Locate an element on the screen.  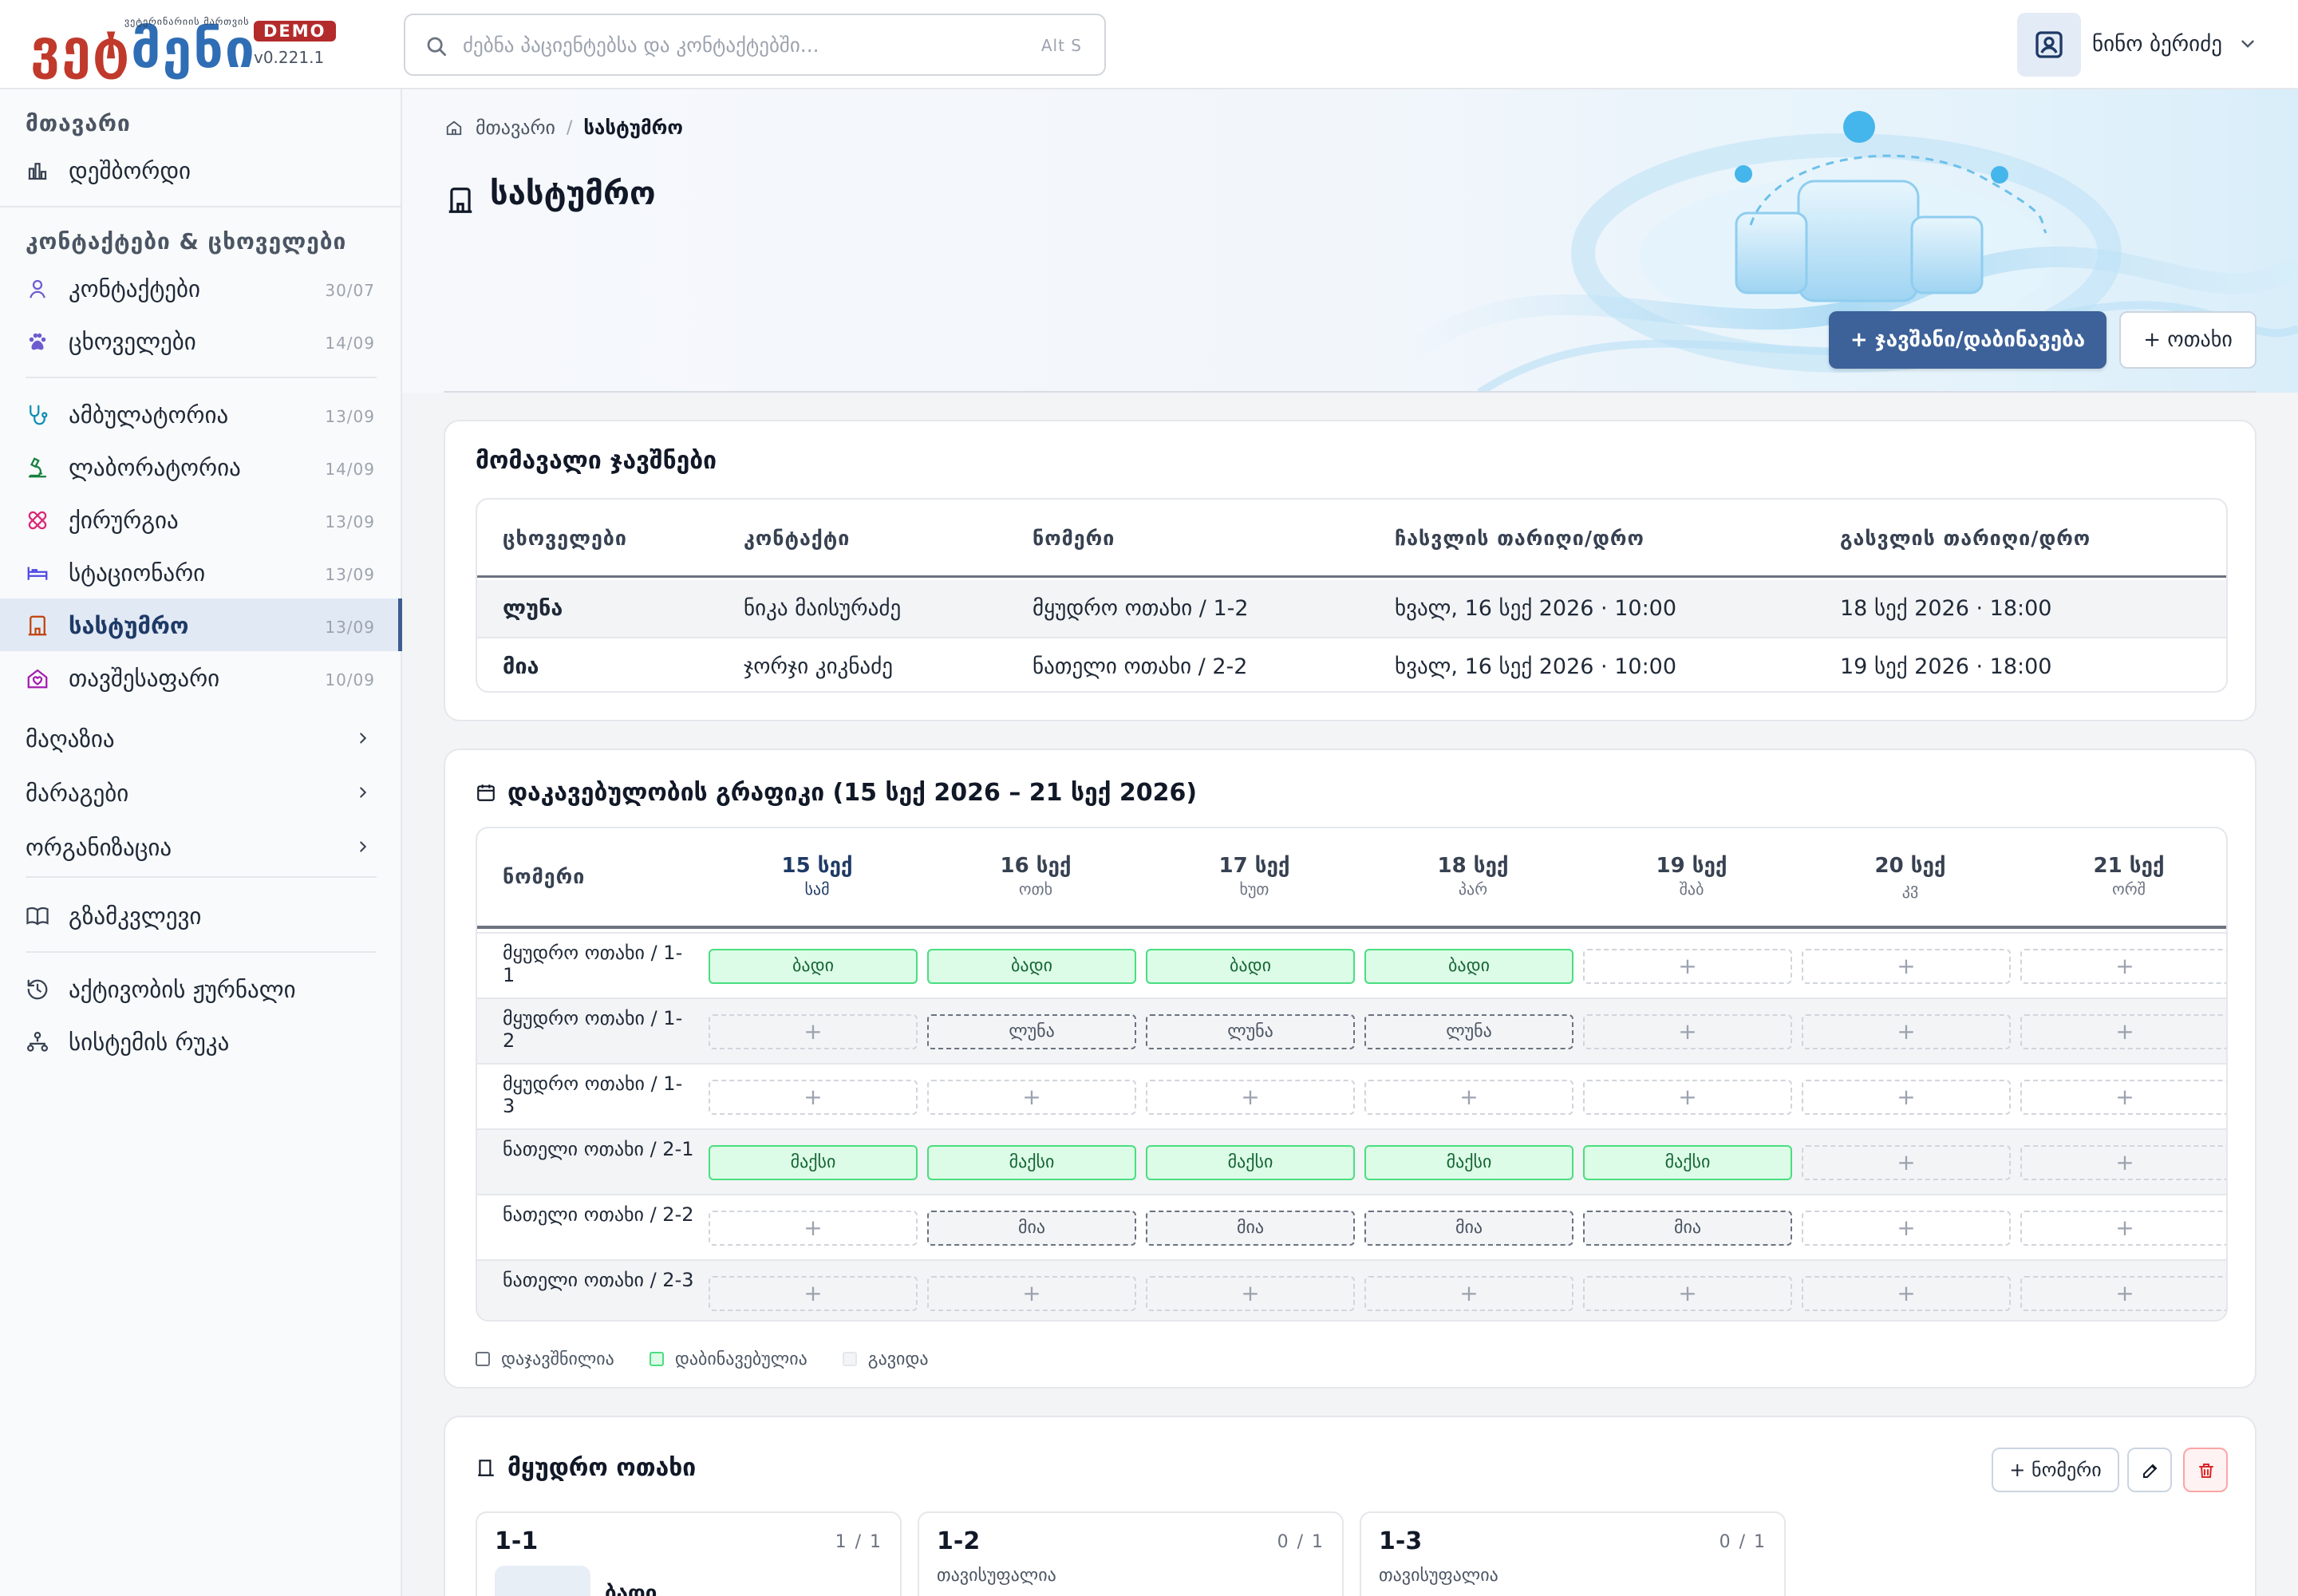
sidebar-item-guide: გზამკვლევი is located at coordinates (201, 915).